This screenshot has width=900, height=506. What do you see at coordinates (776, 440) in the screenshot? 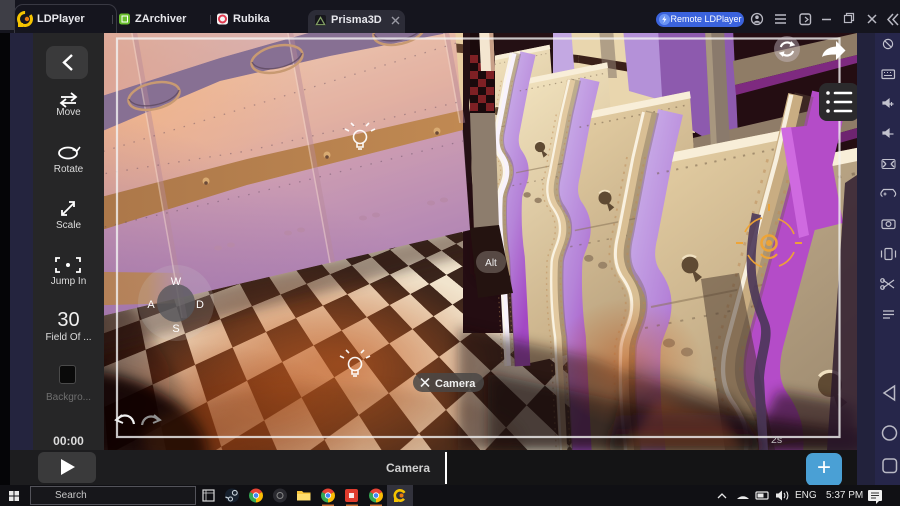
I see `svg-text: 2s` at bounding box center [776, 440].